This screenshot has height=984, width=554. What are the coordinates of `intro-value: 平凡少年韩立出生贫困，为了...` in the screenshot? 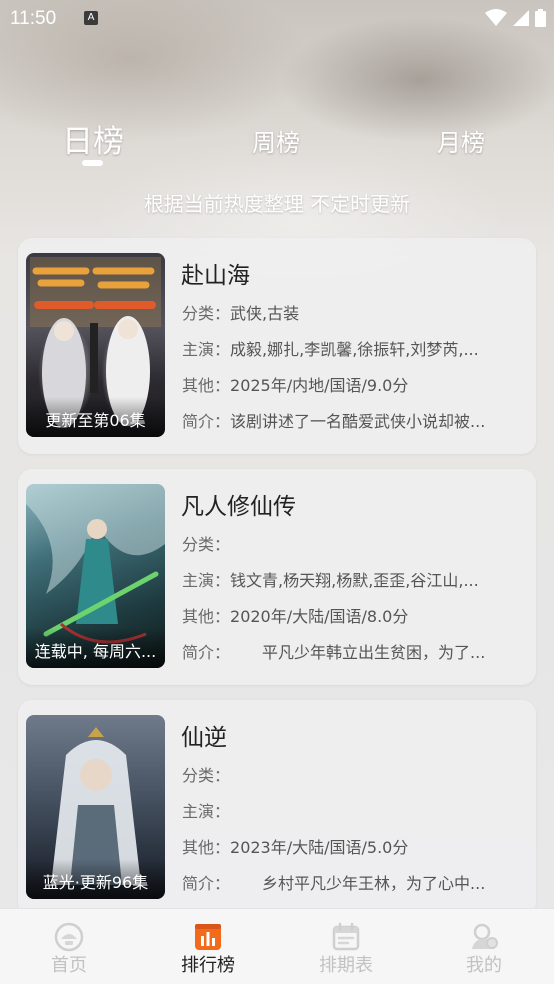 It's located at (358, 652).